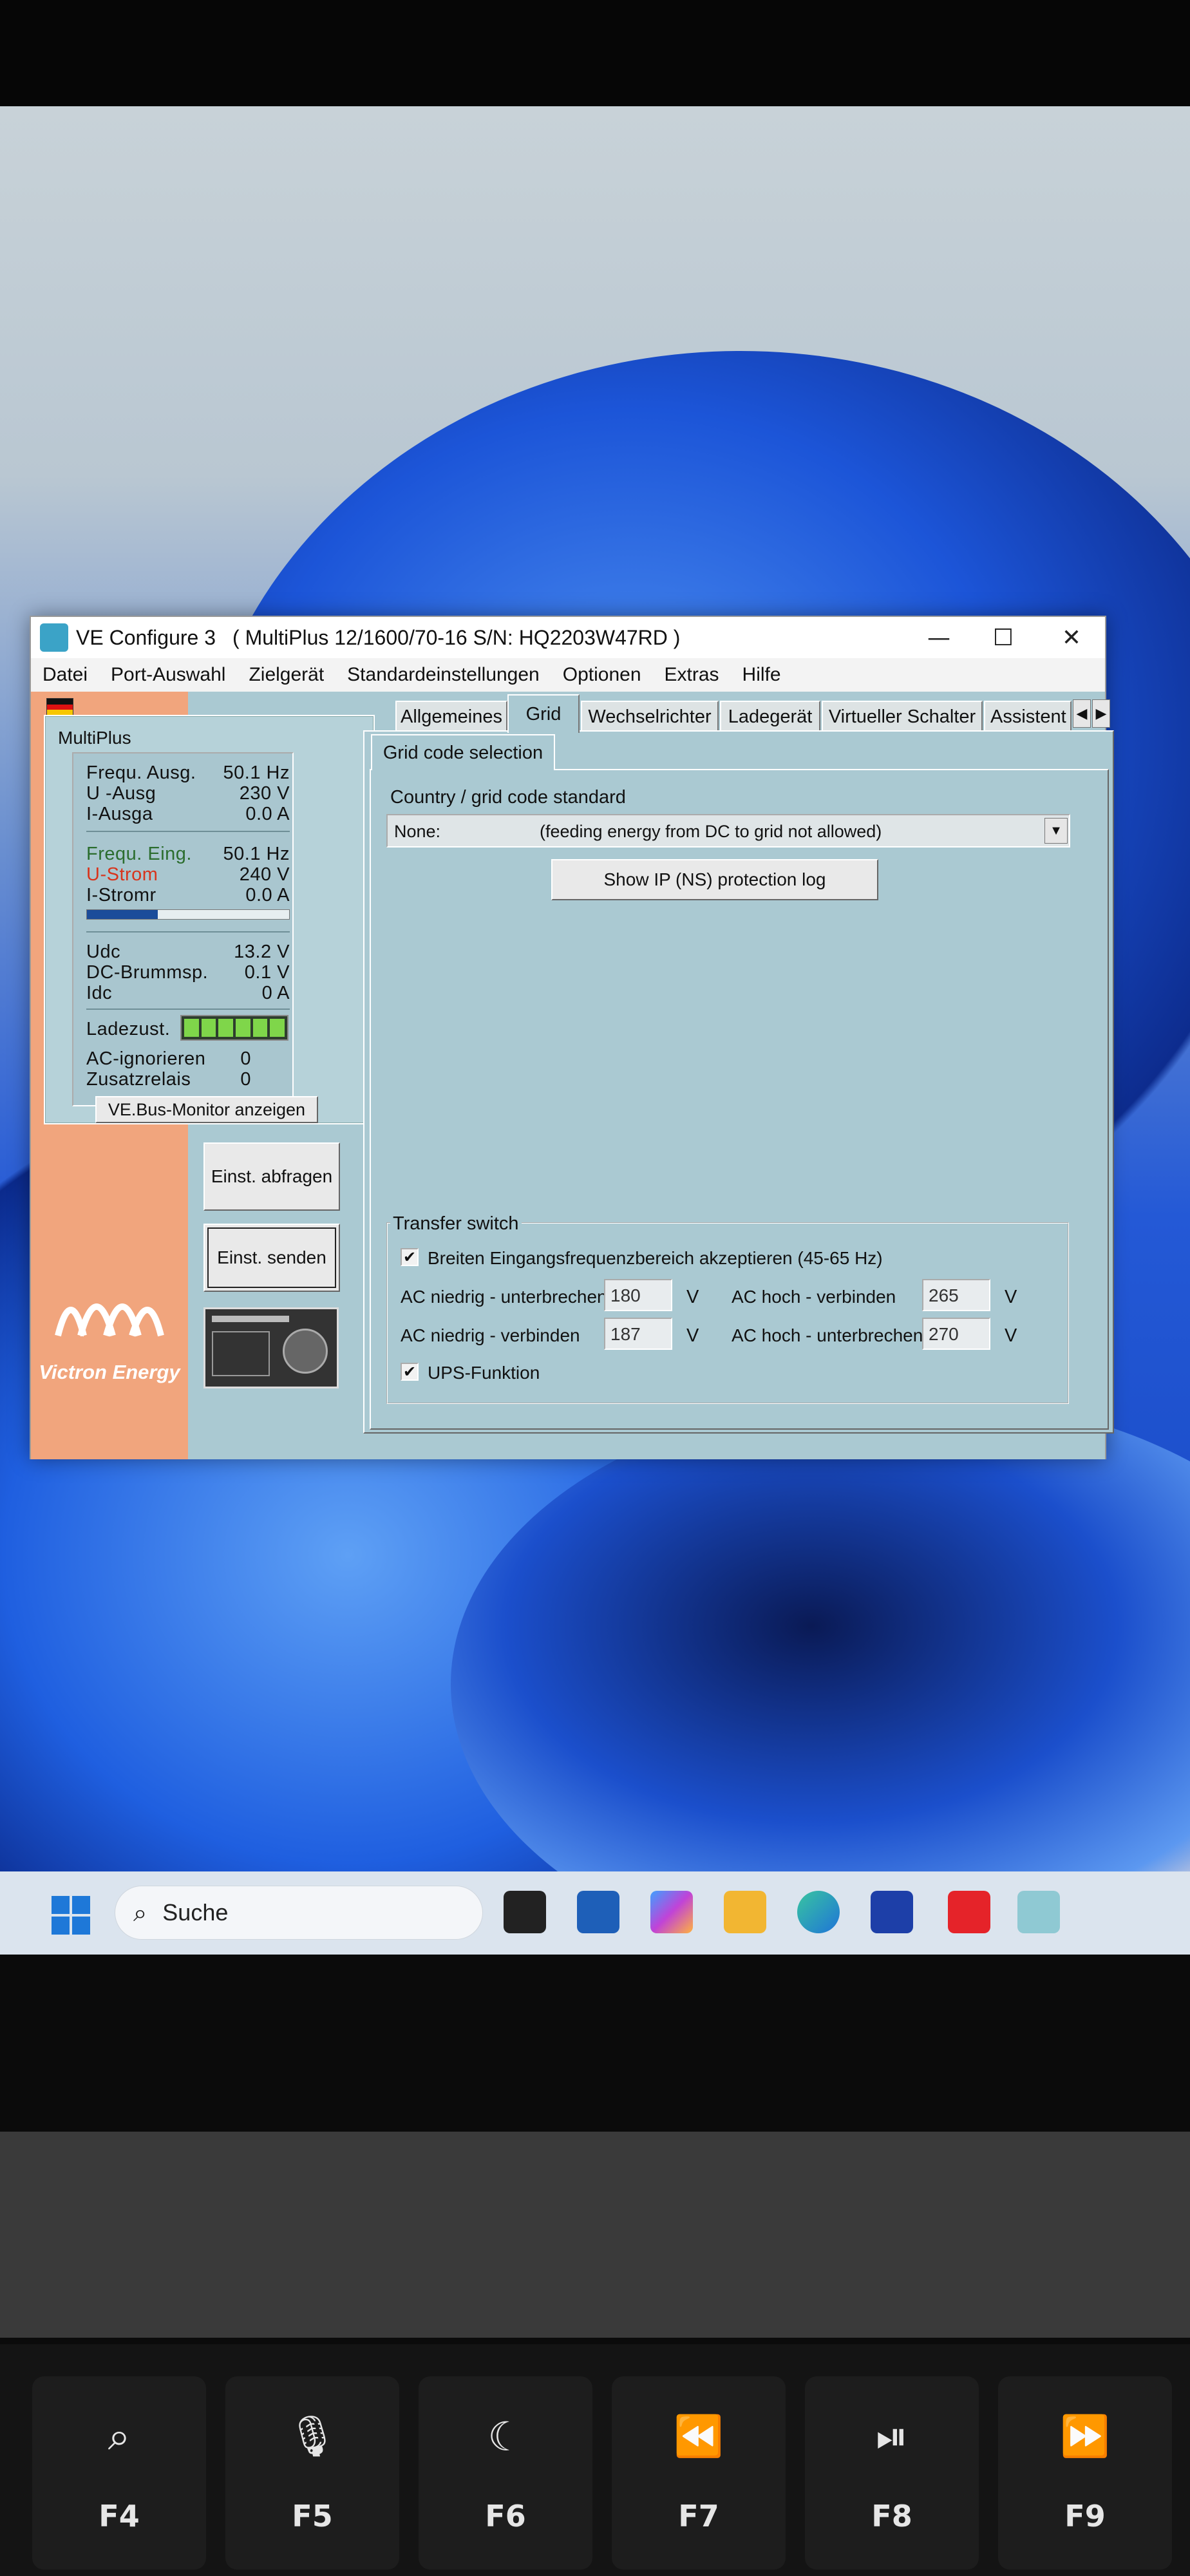  What do you see at coordinates (188, 952) in the screenshot?
I see `dc-voltage-row: Udc 13.2 V` at bounding box center [188, 952].